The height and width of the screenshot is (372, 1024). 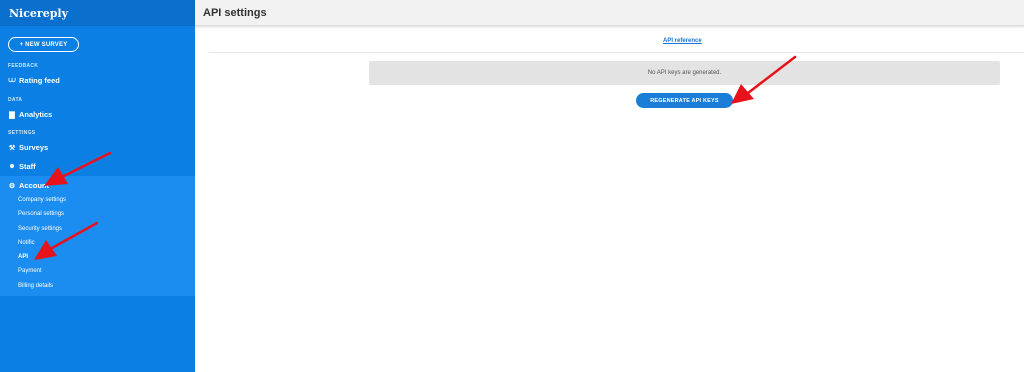 What do you see at coordinates (40, 229) in the screenshot?
I see `sidebar-subitem-security-settings: Security settings` at bounding box center [40, 229].